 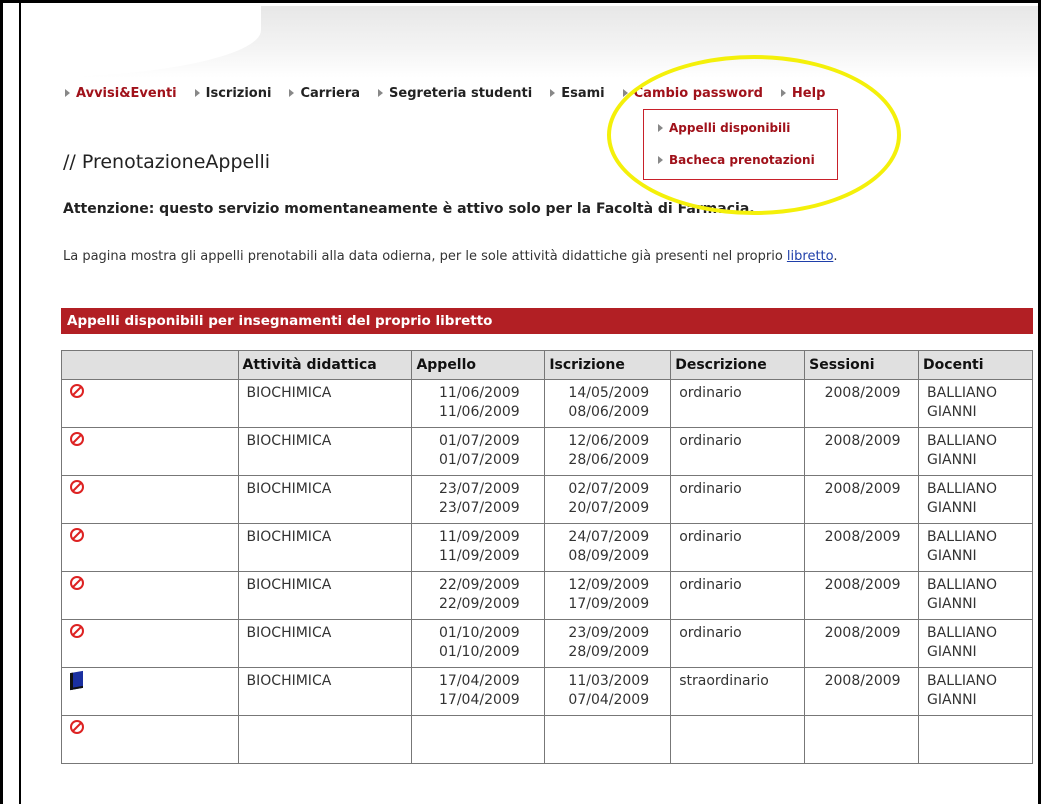 What do you see at coordinates (975, 739) in the screenshot?
I see `docenti-cell` at bounding box center [975, 739].